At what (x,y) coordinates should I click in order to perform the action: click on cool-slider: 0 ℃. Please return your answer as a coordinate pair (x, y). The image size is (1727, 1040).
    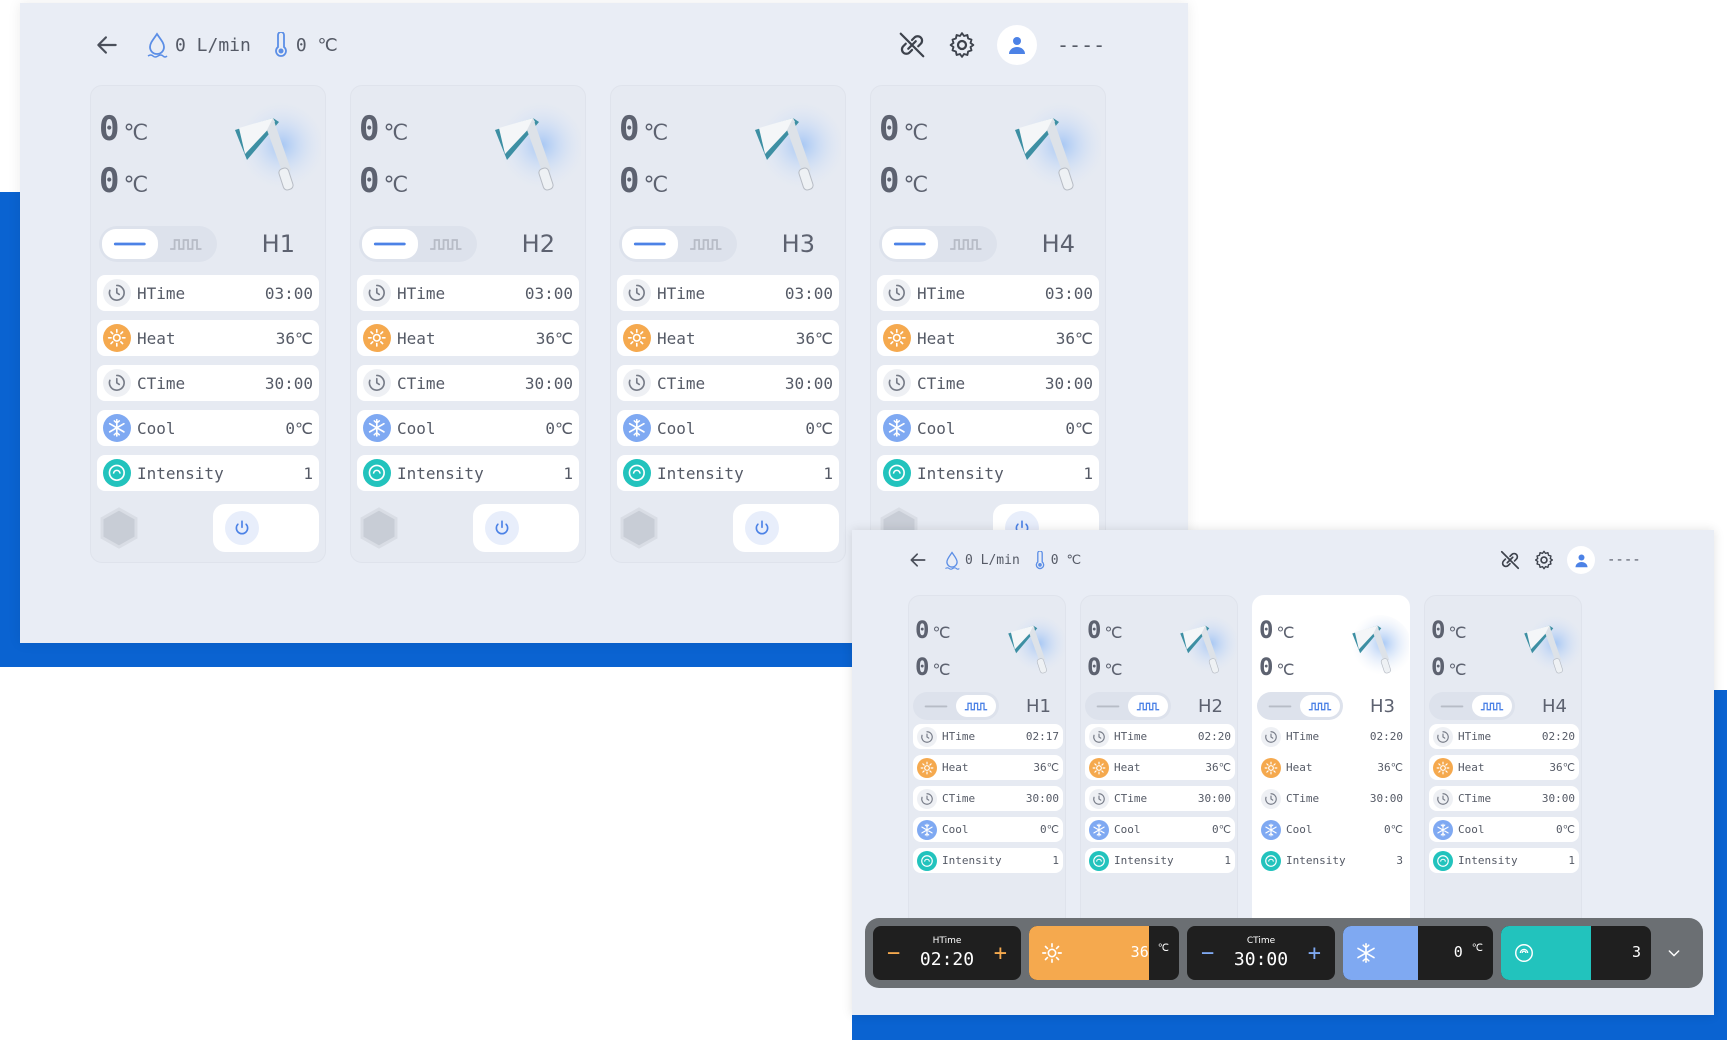
    Looking at the image, I should click on (1418, 953).